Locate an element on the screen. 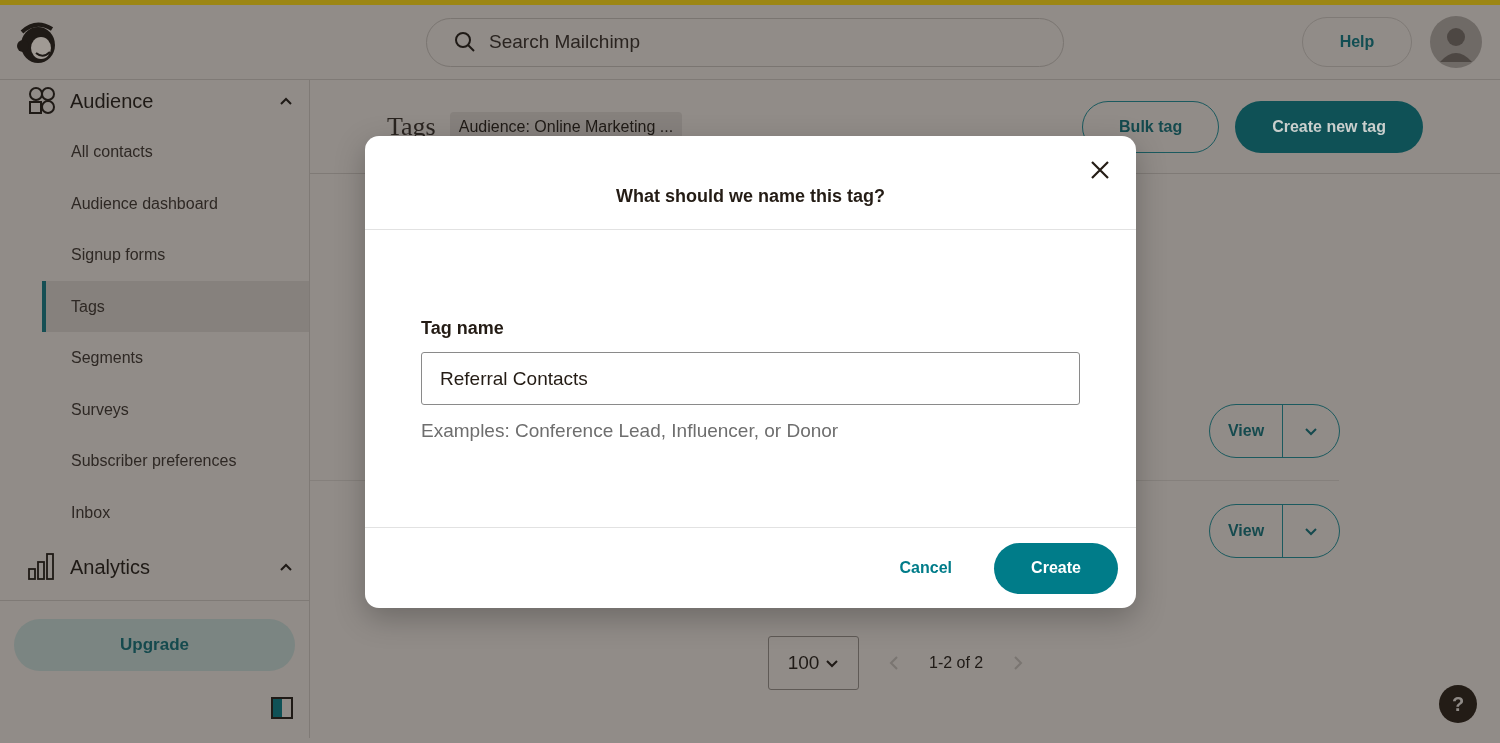 Image resolution: width=1500 pixels, height=743 pixels. sidebar-item: Tags is located at coordinates (175, 306).